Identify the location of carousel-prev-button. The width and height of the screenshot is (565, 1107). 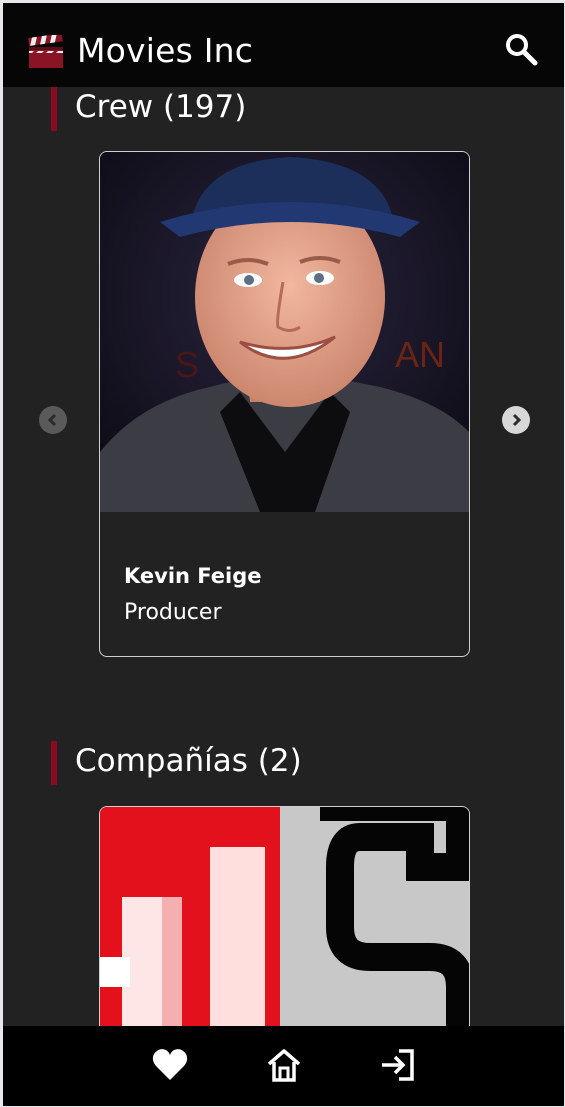
(53, 420).